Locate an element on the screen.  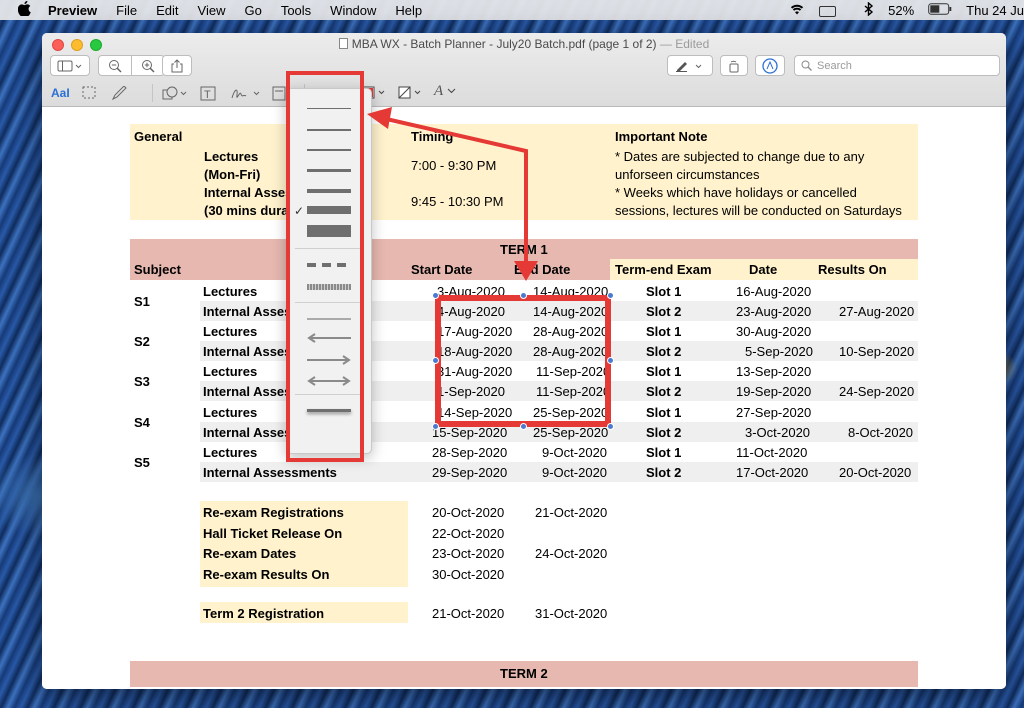
menu-tools: Tools is located at coordinates (296, 10).